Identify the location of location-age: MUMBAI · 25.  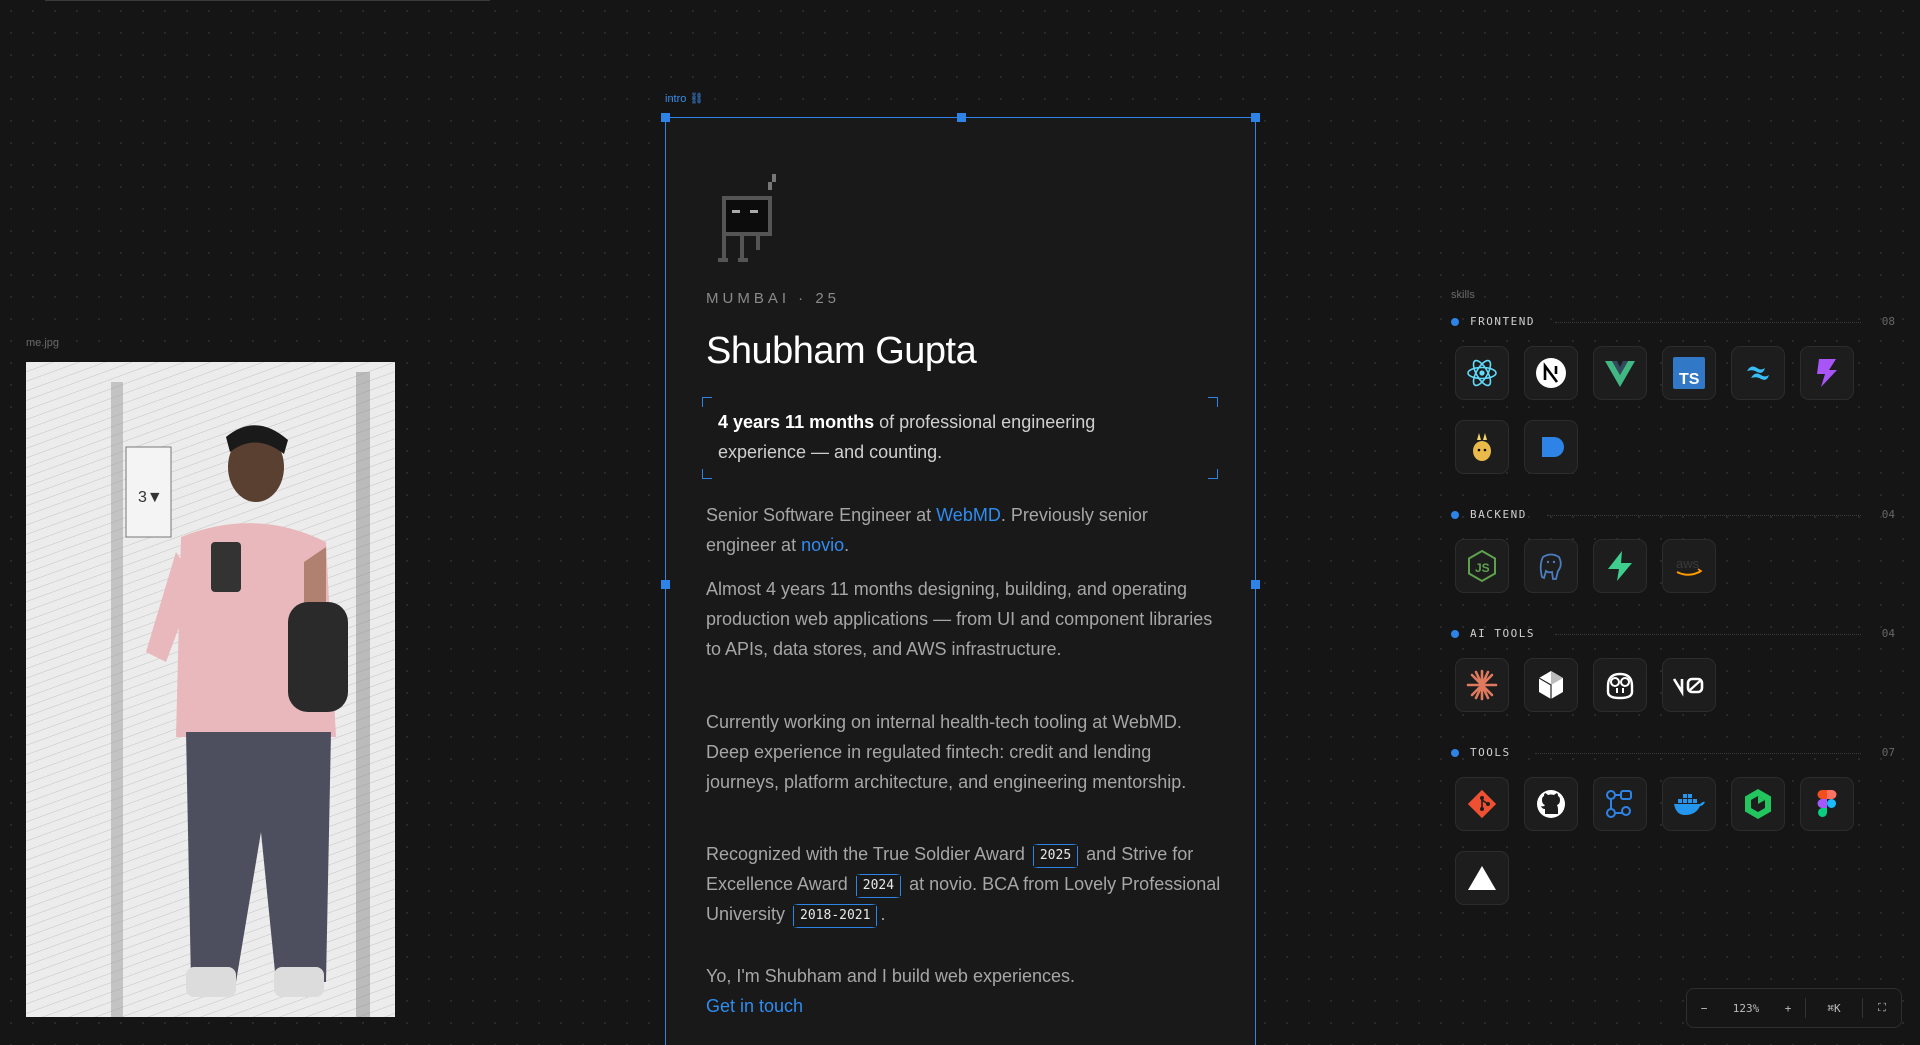
(773, 298).